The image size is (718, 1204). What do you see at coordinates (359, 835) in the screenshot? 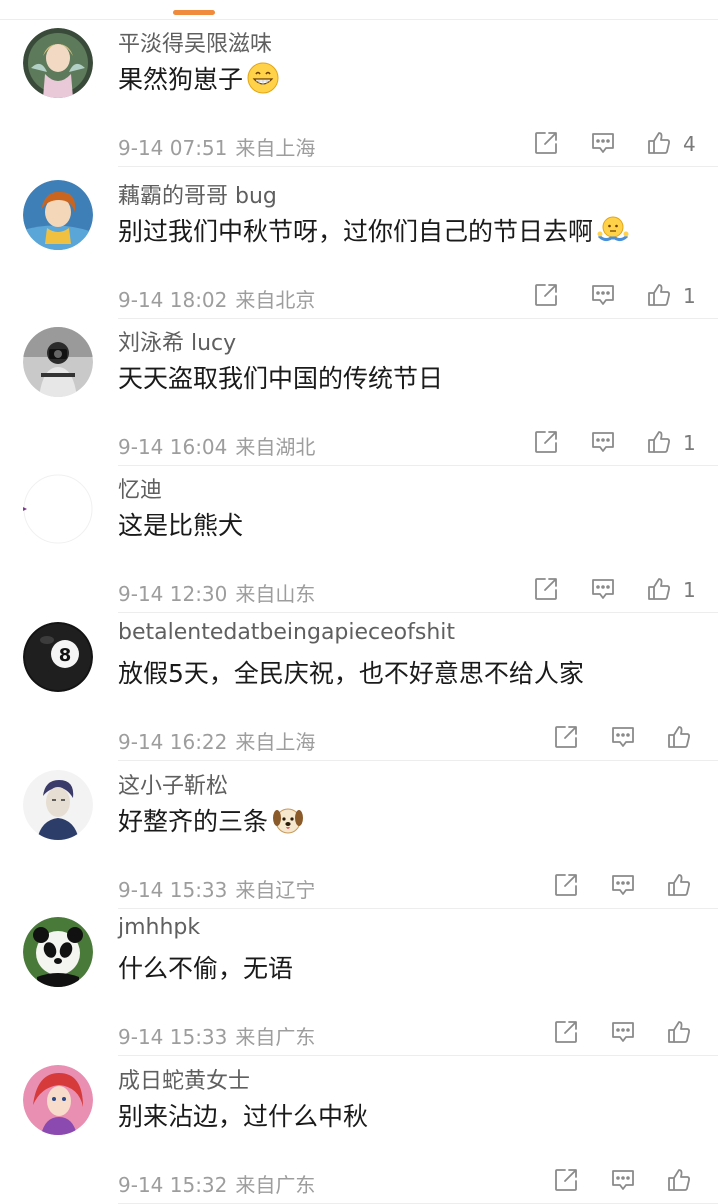
I see `comment-item: 这小子靳松好整齐的三条 9-14 15:33 来自辽宁` at bounding box center [359, 835].